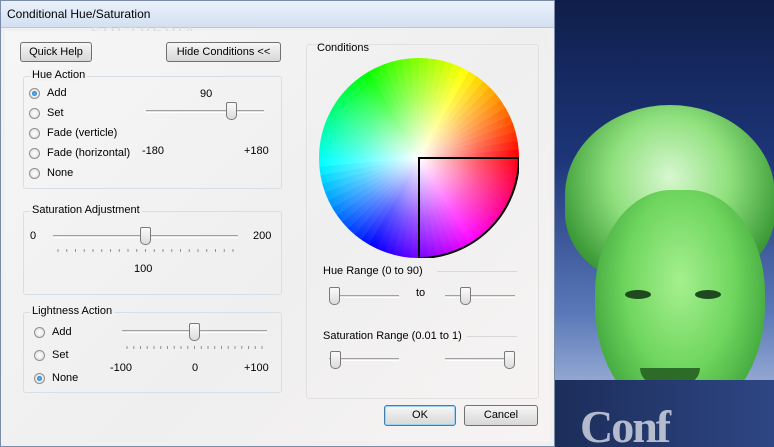  I want to click on saturation-slider-thumb, so click(145, 236).